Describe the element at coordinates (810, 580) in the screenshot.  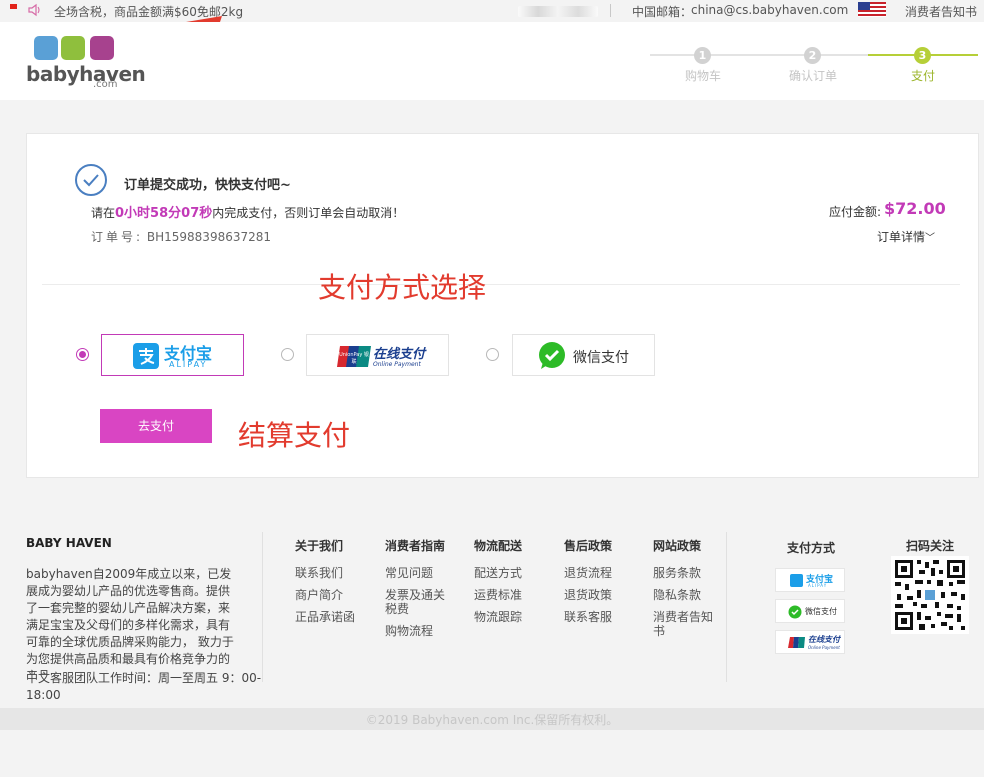
I see `footer-alipay-chip: 支付宝 ALIPAY` at that location.